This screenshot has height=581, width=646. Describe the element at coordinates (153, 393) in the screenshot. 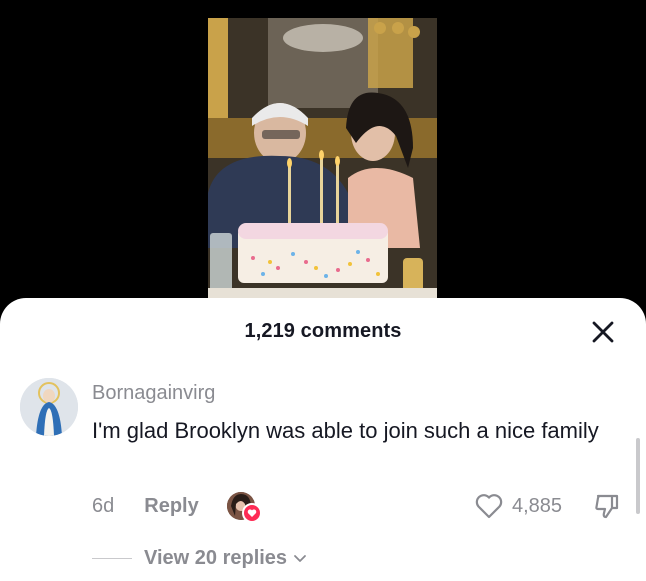

I see `commenter-username: Bornagainvirg` at that location.